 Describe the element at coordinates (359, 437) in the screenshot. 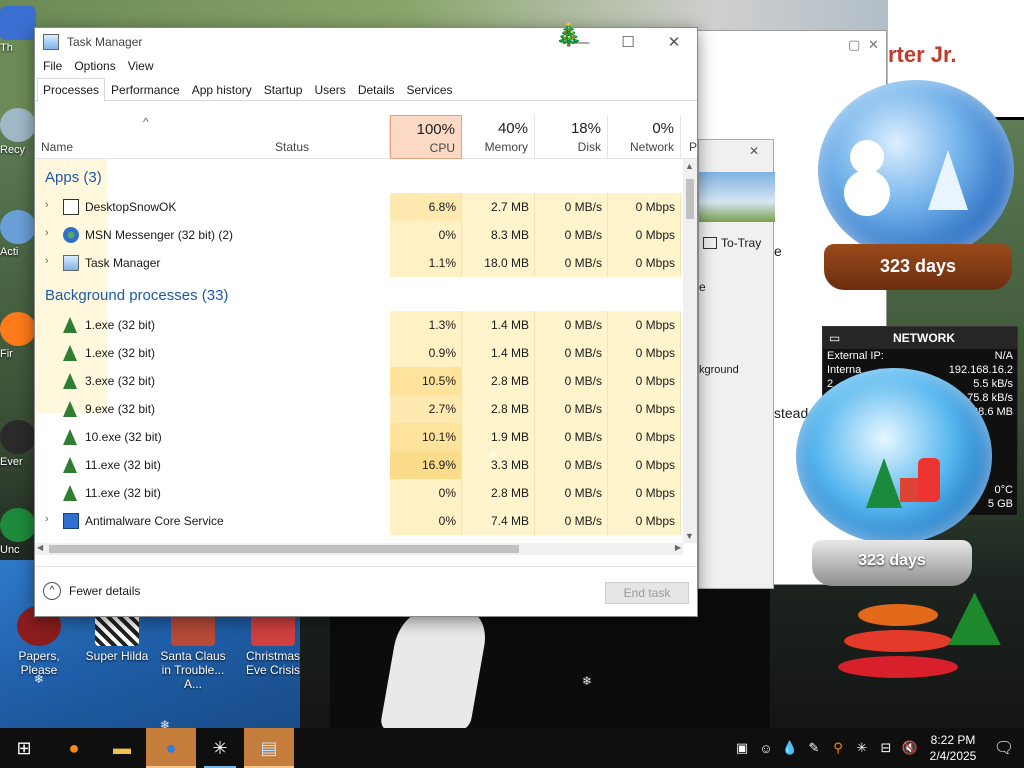

I see `process-row: 10.exe (32 bit) 10.1% 1.9 MB 0 MB/s 0 Mbps` at that location.